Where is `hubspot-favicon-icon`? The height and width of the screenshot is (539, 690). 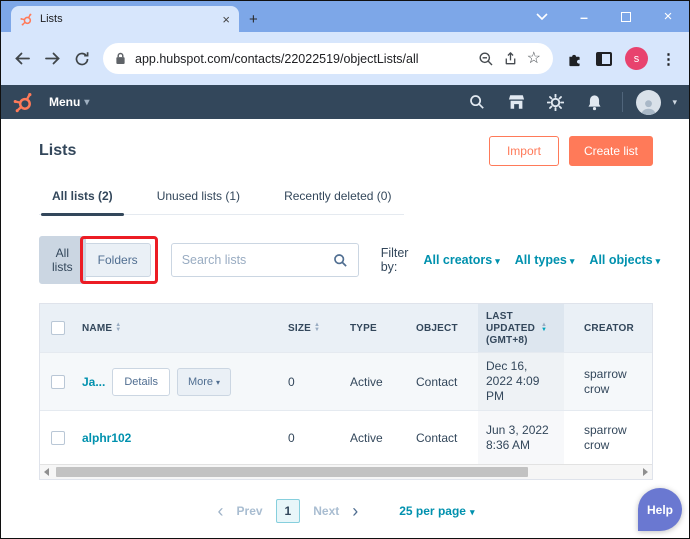
hubspot-favicon-icon is located at coordinates (26, 19).